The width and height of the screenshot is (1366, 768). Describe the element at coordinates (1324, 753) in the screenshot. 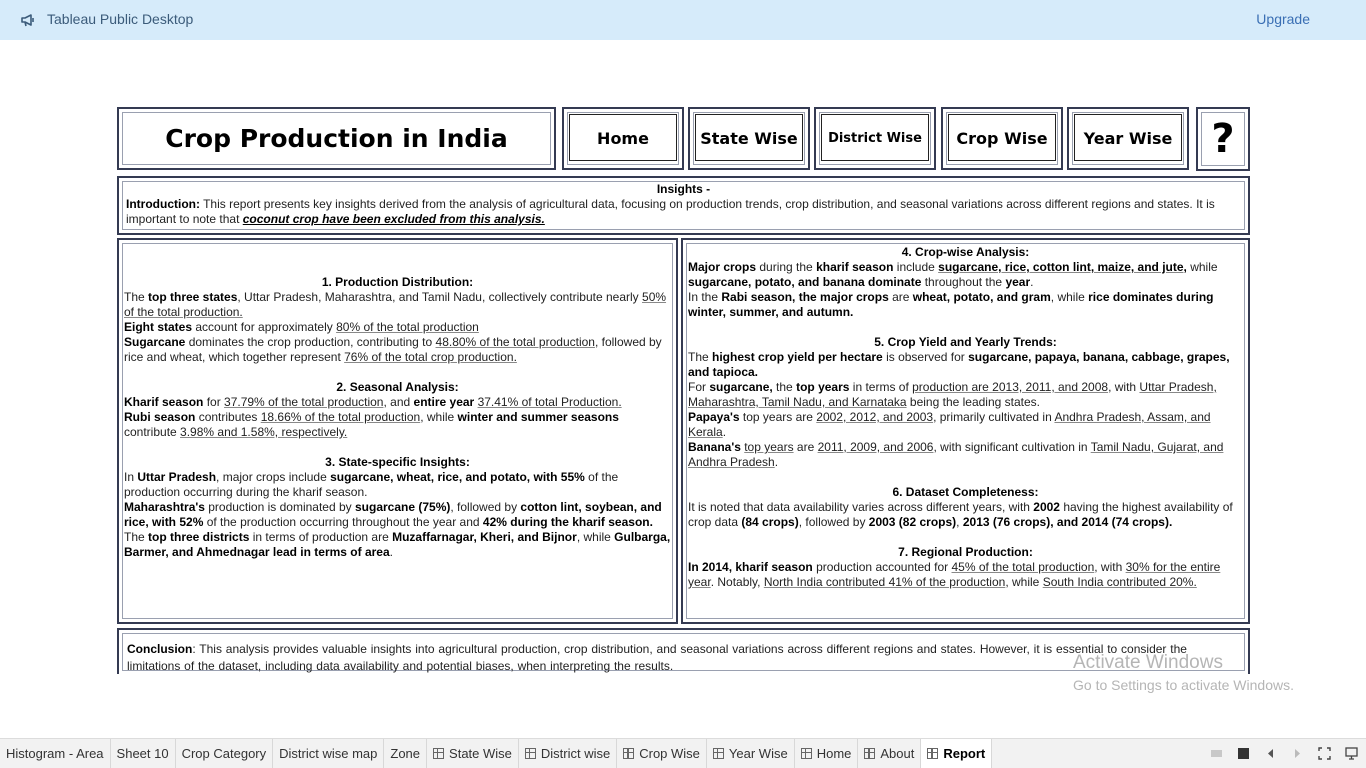

I see `fullscreen-icon` at that location.